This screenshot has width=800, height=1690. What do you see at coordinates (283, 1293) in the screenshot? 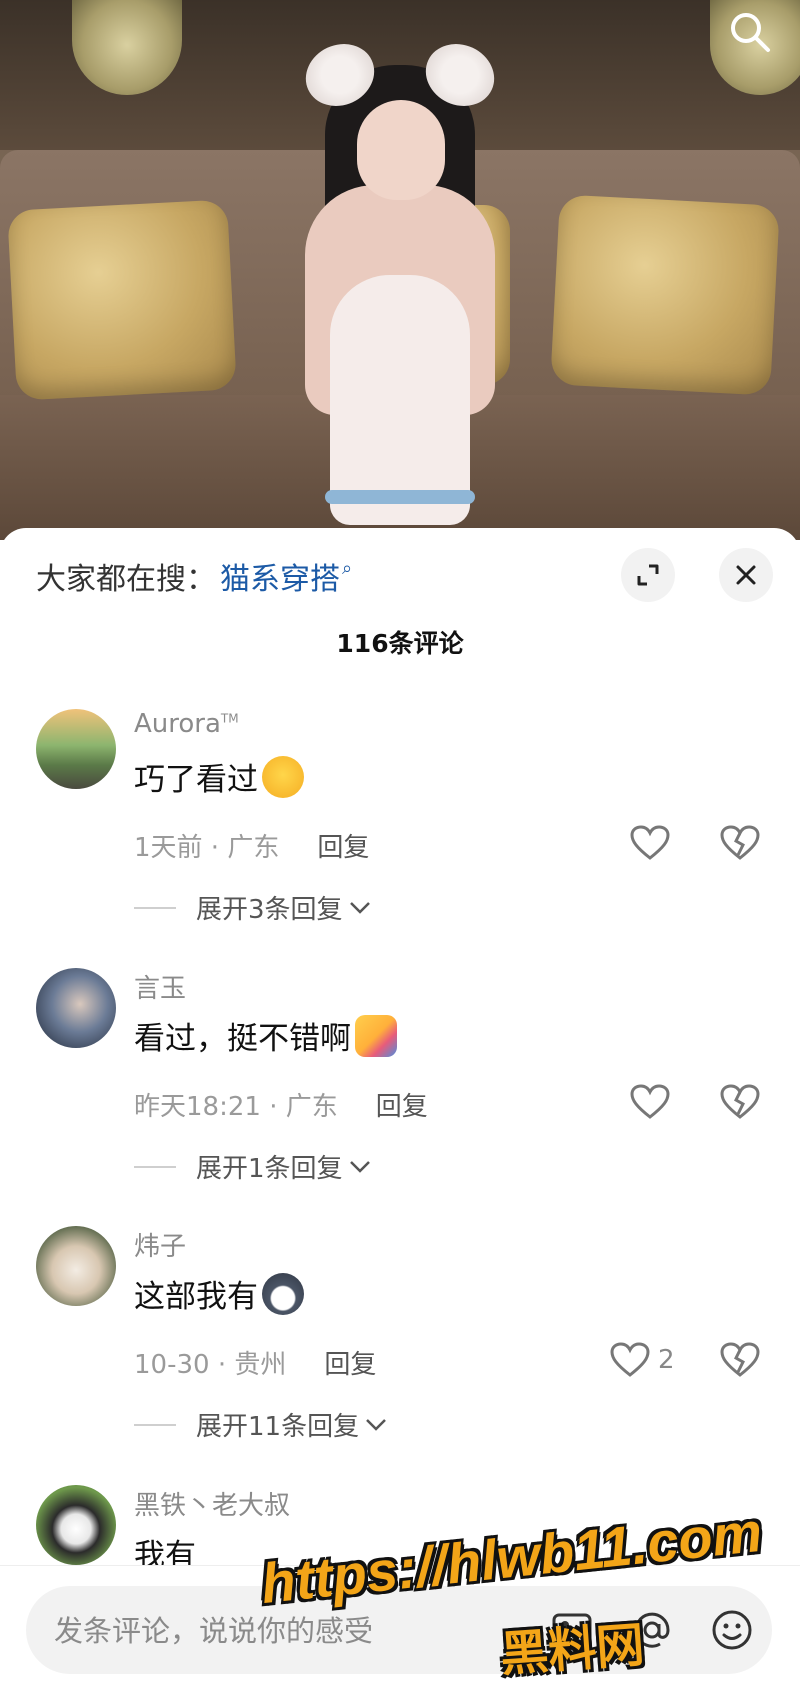
I see `husky-dog-emoji` at bounding box center [283, 1293].